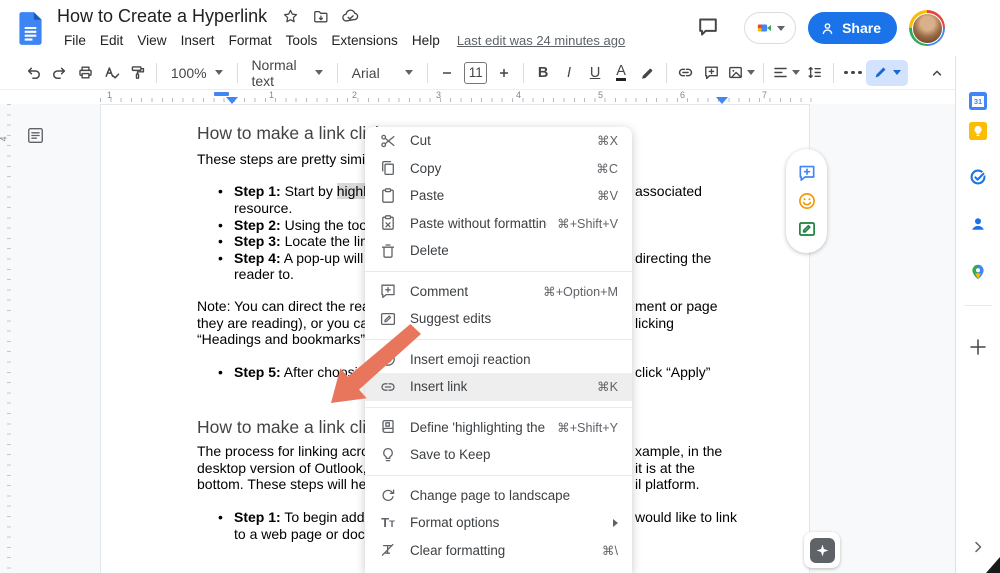 This screenshot has width=1000, height=573. What do you see at coordinates (712, 73) in the screenshot?
I see `add-comment-button` at bounding box center [712, 73].